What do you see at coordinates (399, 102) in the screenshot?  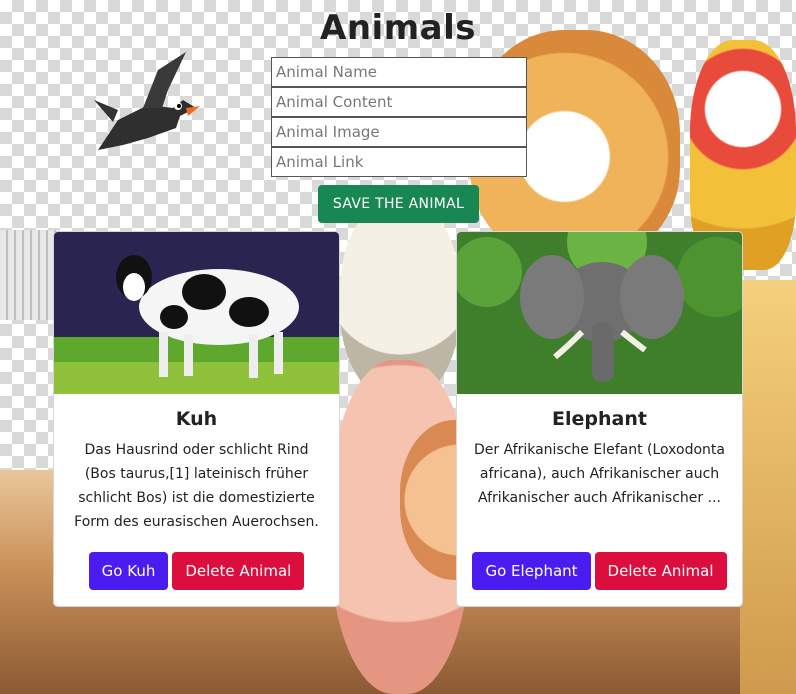 I see `animal-content-input` at bounding box center [399, 102].